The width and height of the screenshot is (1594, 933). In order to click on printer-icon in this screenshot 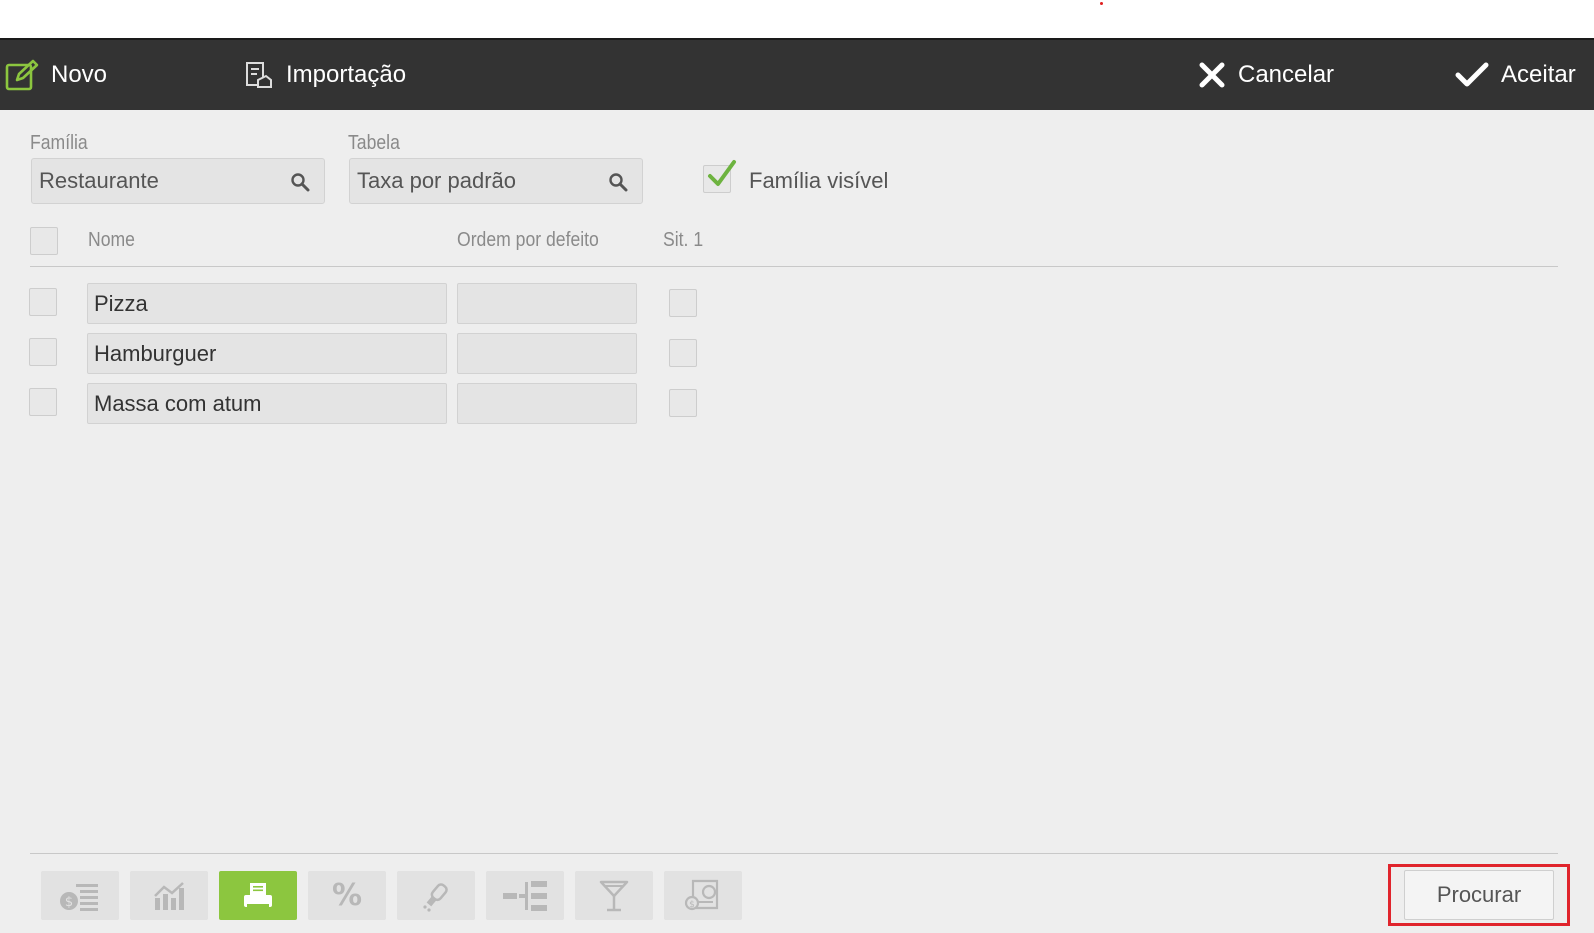, I will do `click(258, 895)`.